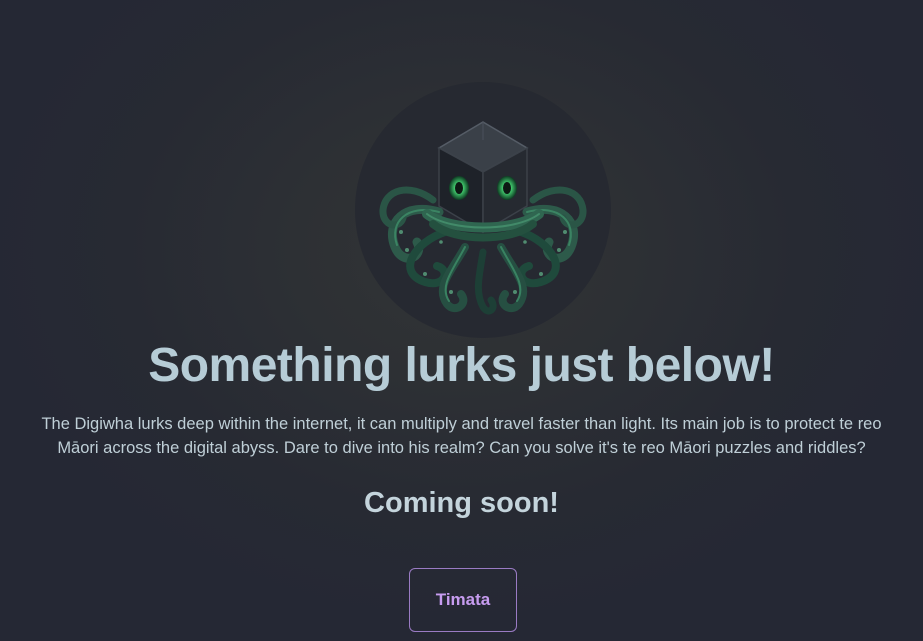 The height and width of the screenshot is (641, 923). What do you see at coordinates (483, 218) in the screenshot?
I see `cube-octopus-icon` at bounding box center [483, 218].